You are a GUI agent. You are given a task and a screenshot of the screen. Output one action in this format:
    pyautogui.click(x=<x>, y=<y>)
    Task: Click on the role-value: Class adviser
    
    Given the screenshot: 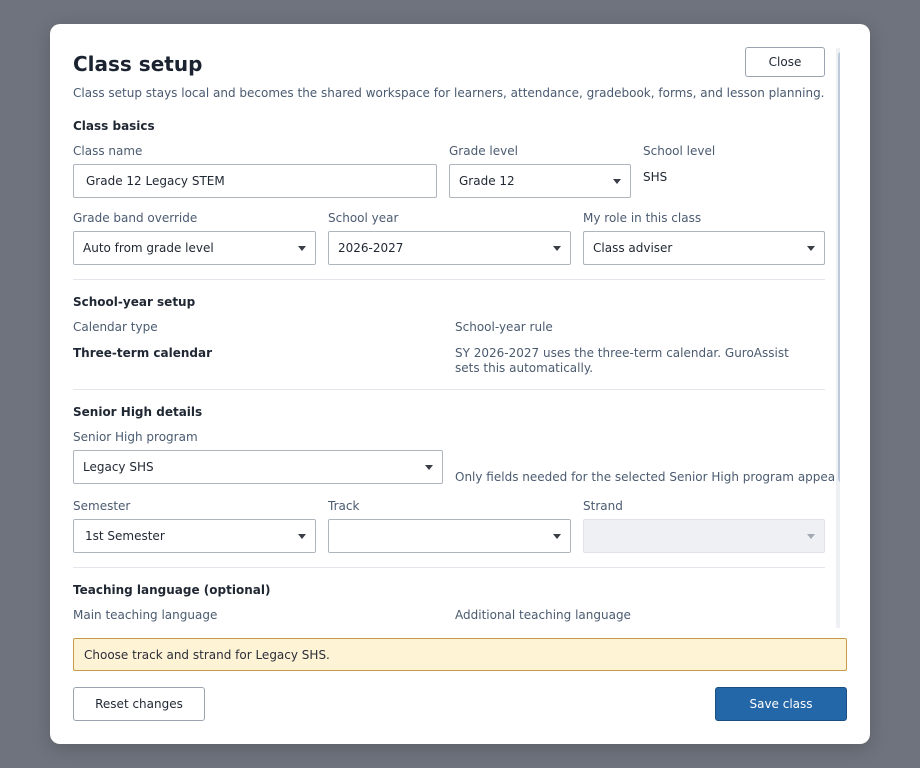 What is the action you would take?
    pyautogui.click(x=633, y=248)
    